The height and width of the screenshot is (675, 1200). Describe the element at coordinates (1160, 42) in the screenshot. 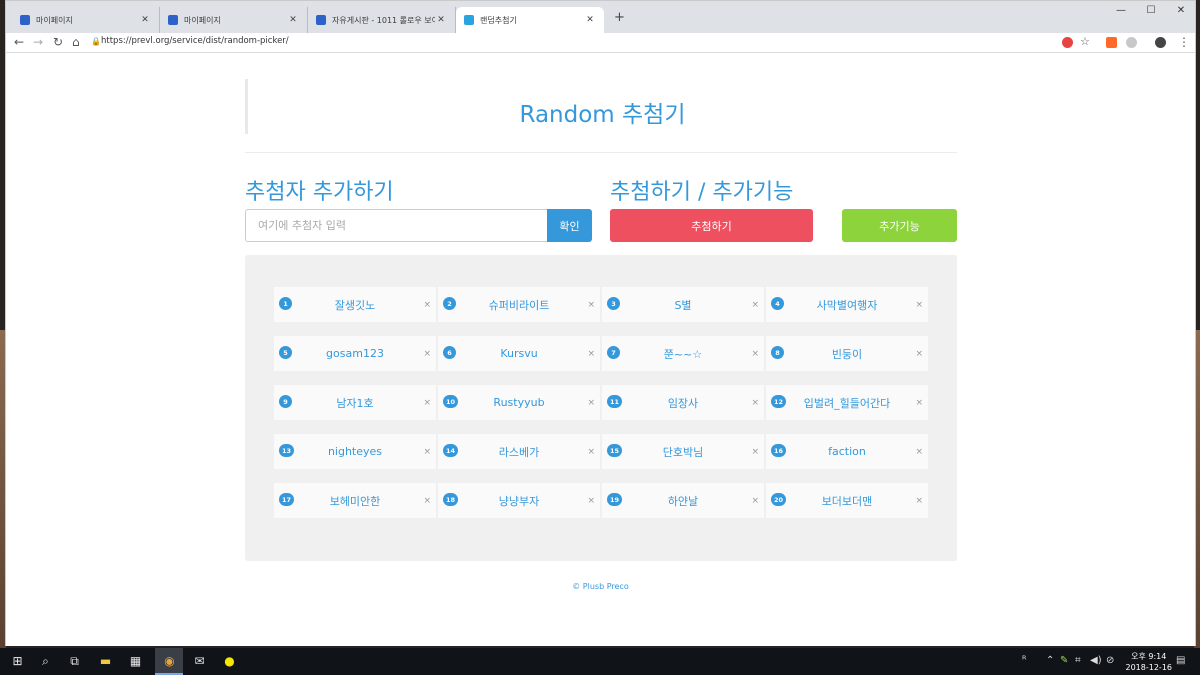

I see `avatar` at that location.